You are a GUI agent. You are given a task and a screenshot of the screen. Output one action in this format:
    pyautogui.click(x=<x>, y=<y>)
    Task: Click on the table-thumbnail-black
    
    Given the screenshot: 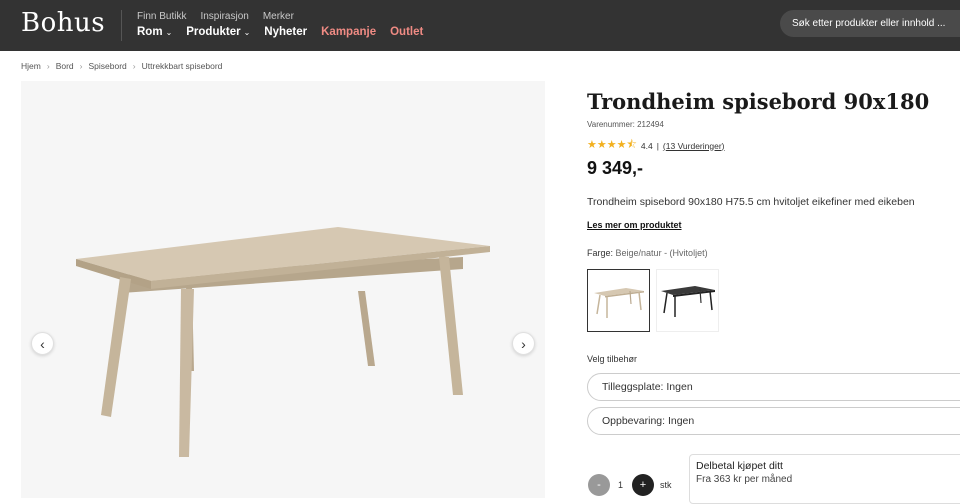 What is the action you would take?
    pyautogui.click(x=688, y=301)
    